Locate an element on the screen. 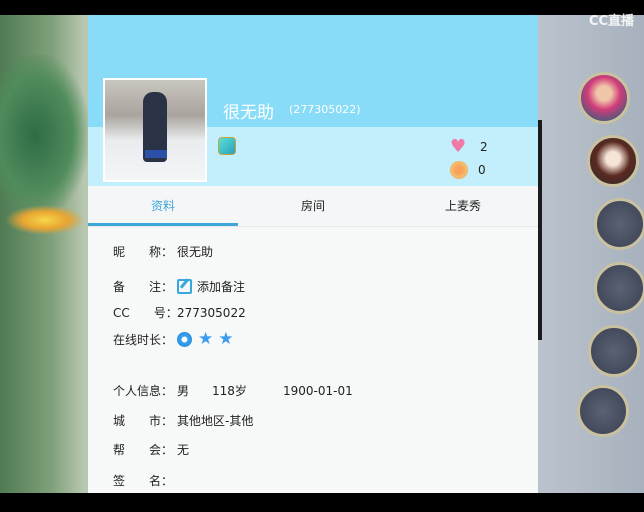 The height and width of the screenshot is (512, 644). panel-edge-bar is located at coordinates (540, 230).